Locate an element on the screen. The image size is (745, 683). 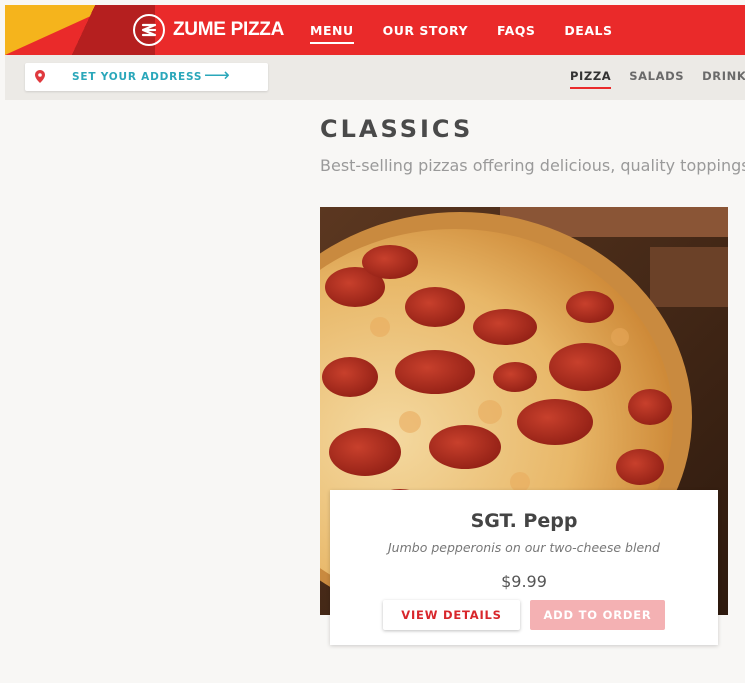
product-description: Jumbo pepperonis on our two-cheese blend is located at coordinates (523, 547).